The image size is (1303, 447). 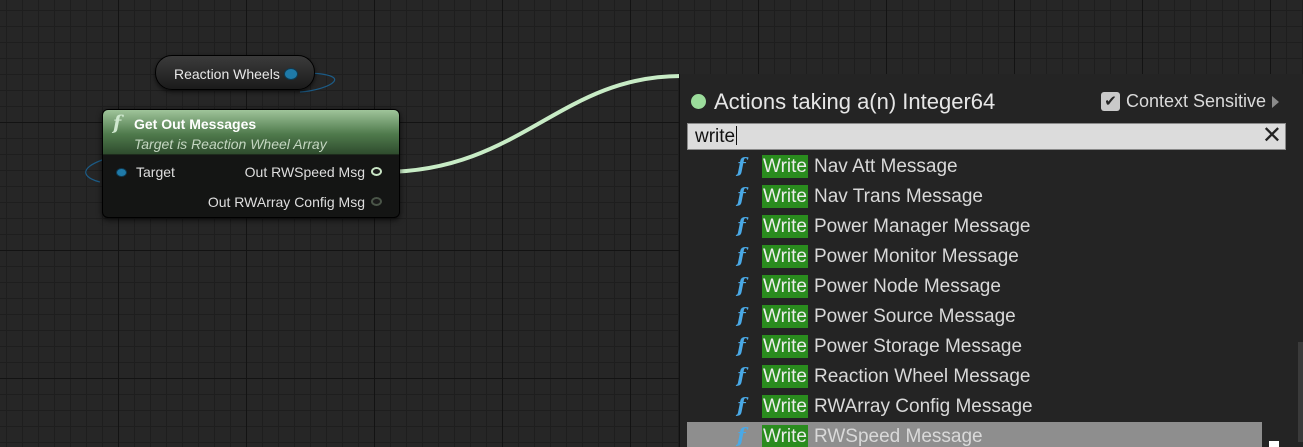 What do you see at coordinates (376, 201) in the screenshot?
I see `out-rwarray-config-output-pin` at bounding box center [376, 201].